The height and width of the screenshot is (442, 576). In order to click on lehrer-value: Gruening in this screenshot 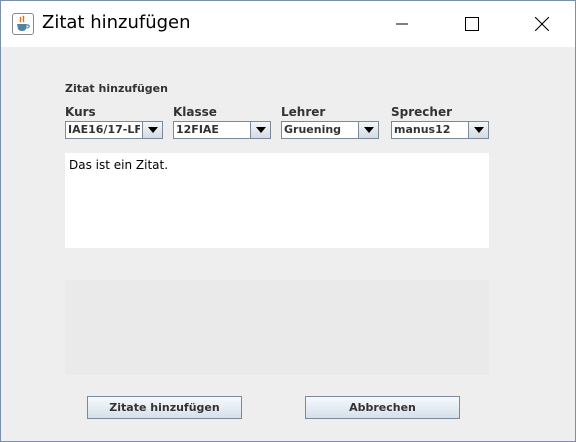, I will do `click(313, 129)`.